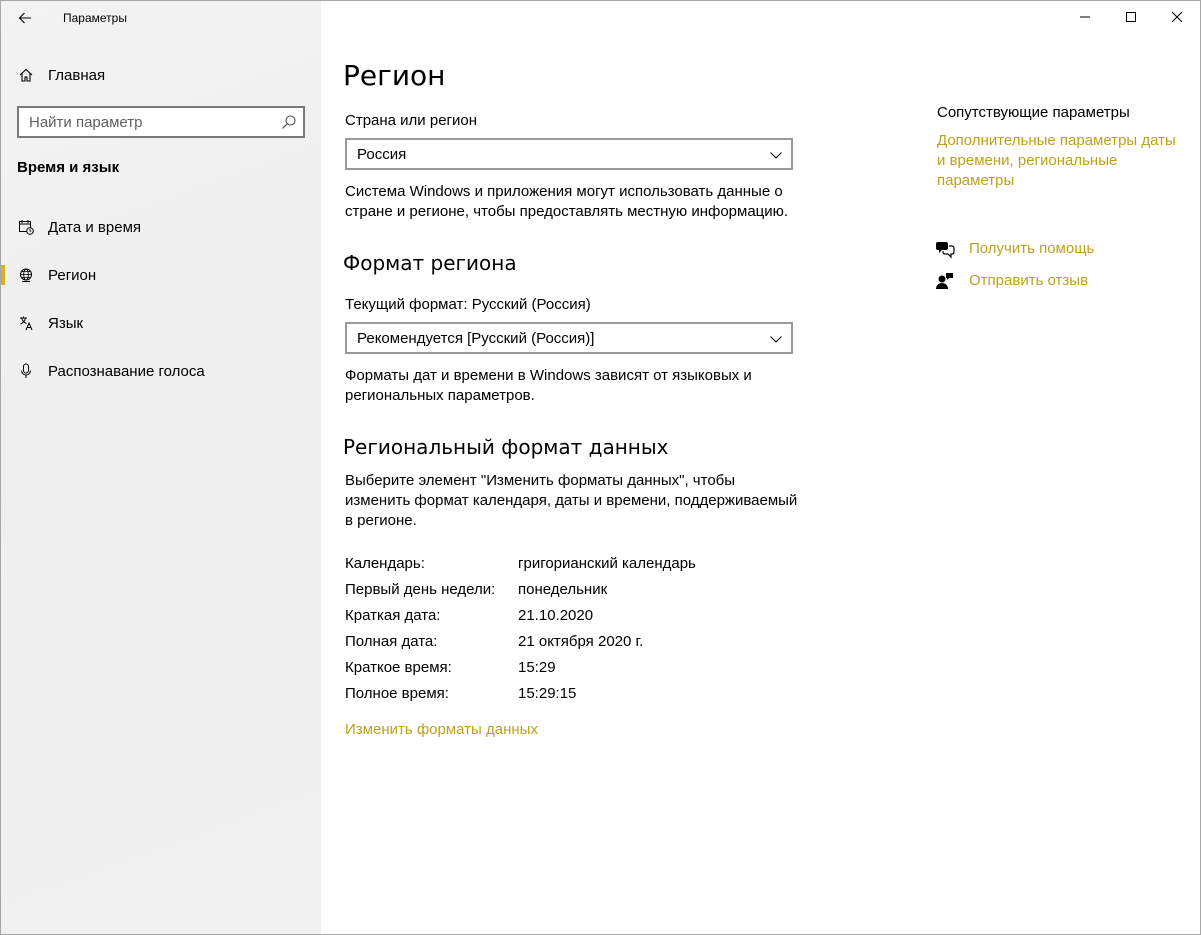 This screenshot has height=935, width=1201. What do you see at coordinates (1033, 112) in the screenshot?
I see `related-settings-title: Сопутствующие параметры` at bounding box center [1033, 112].